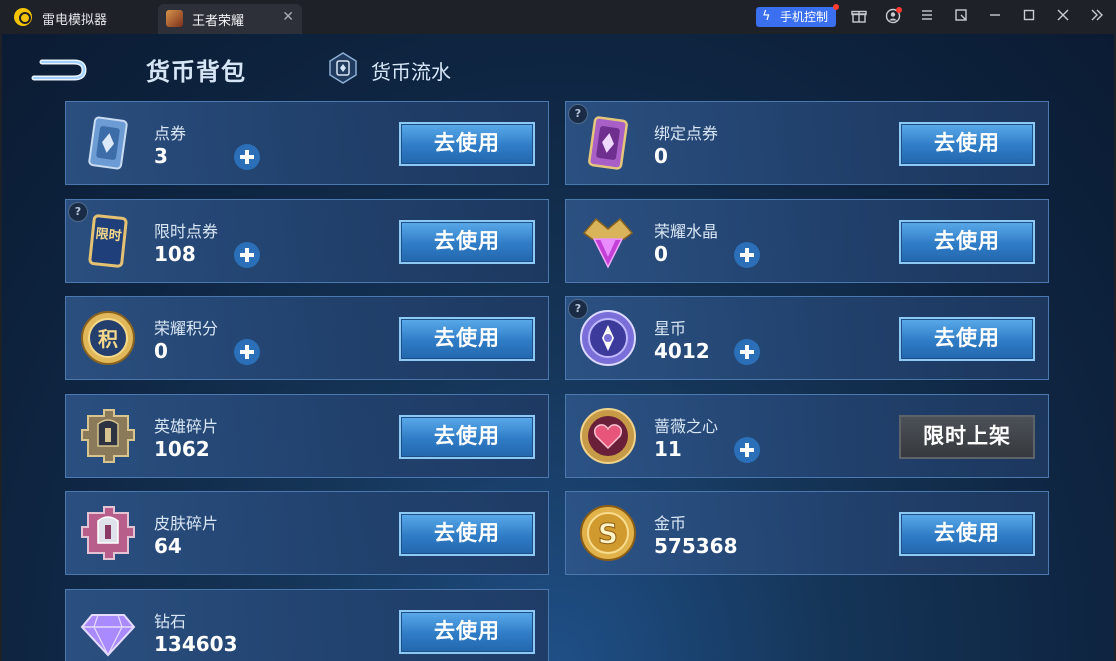 The image size is (1116, 661). What do you see at coordinates (186, 328) in the screenshot?
I see `currency-name: 荣耀积分` at bounding box center [186, 328].